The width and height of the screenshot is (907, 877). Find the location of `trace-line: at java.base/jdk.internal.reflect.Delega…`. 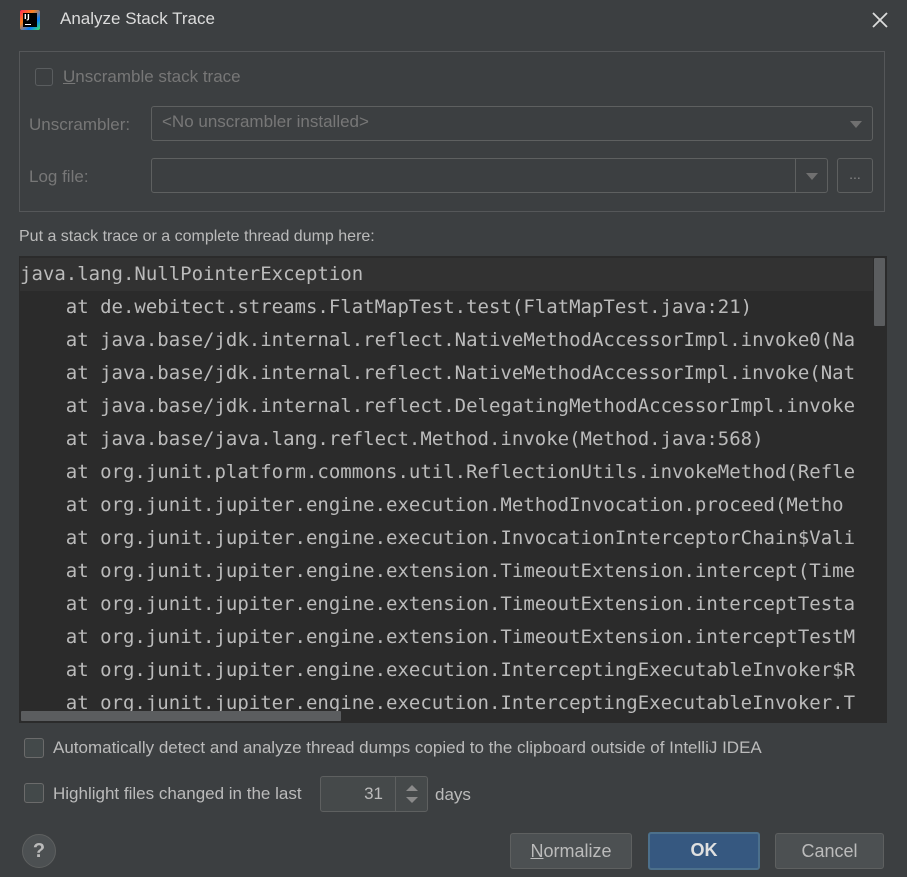

trace-line: at java.base/jdk.internal.reflect.Delega… is located at coordinates (438, 406).